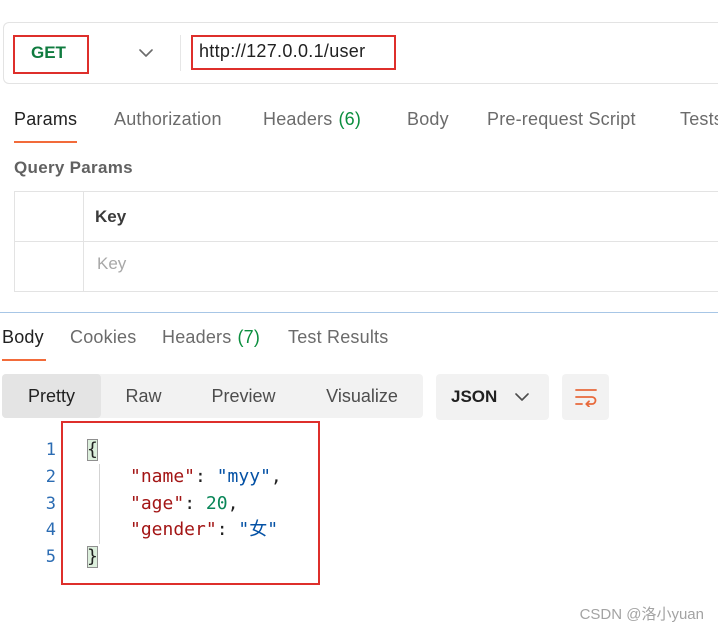  I want to click on param-key-input, so click(247, 264).